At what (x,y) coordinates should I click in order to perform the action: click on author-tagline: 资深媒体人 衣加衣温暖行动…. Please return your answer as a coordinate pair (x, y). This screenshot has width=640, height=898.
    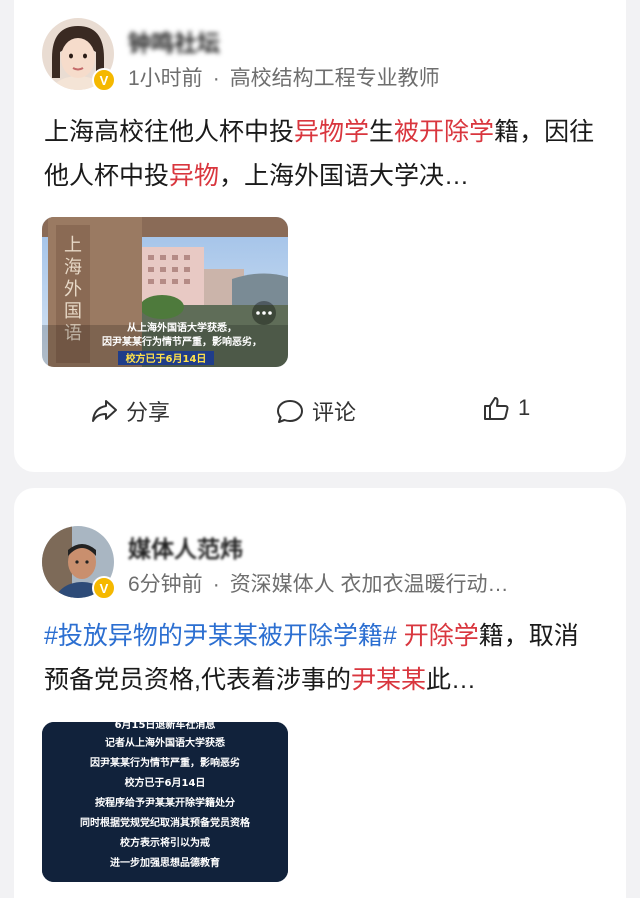
    Looking at the image, I should click on (369, 584).